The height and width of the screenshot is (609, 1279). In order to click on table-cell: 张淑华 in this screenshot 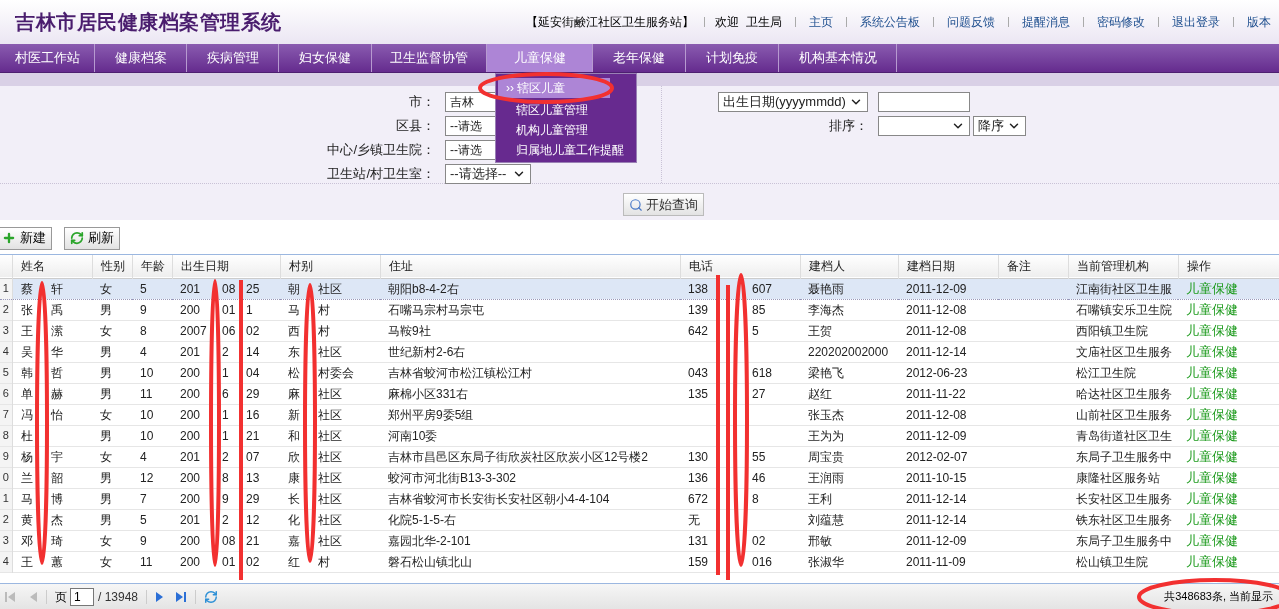, I will do `click(849, 561)`.